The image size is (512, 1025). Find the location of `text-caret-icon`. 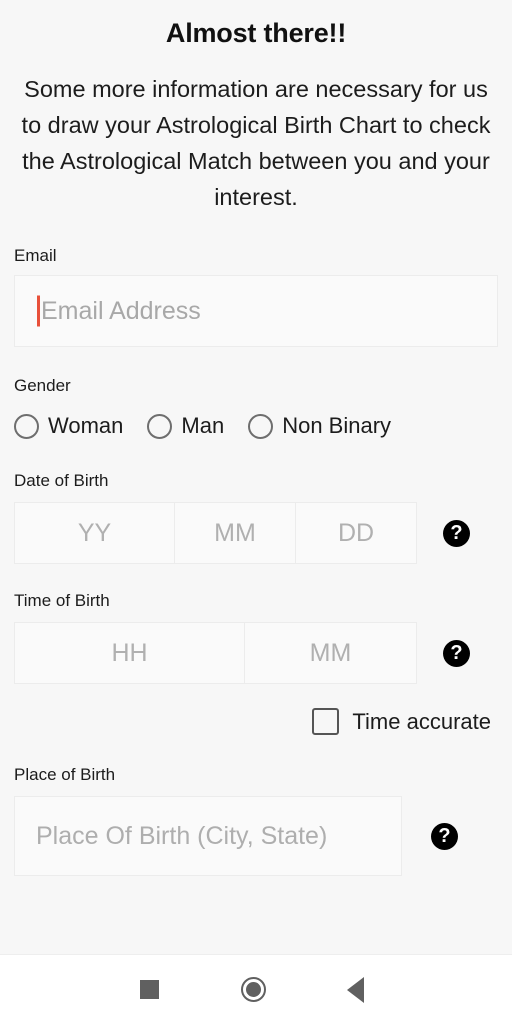

text-caret-icon is located at coordinates (38, 311).